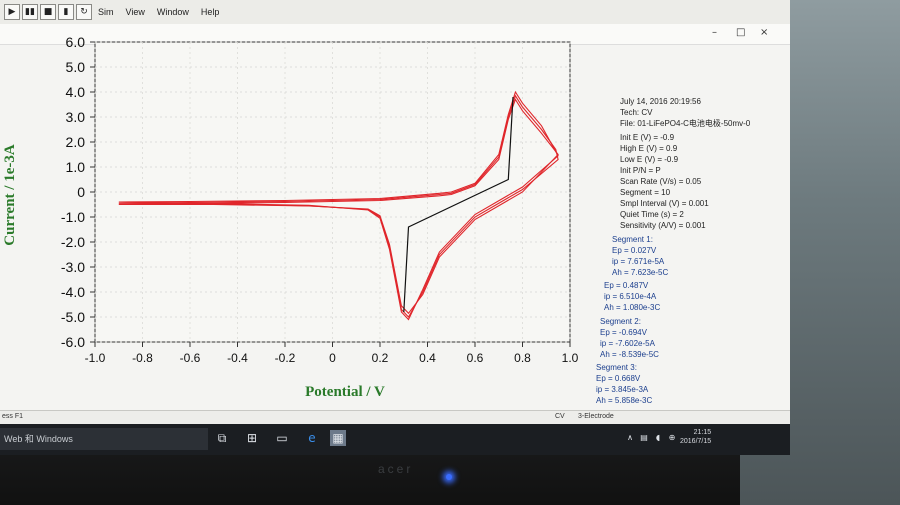 The width and height of the screenshot is (900, 505). I want to click on close-button: ×, so click(764, 32).